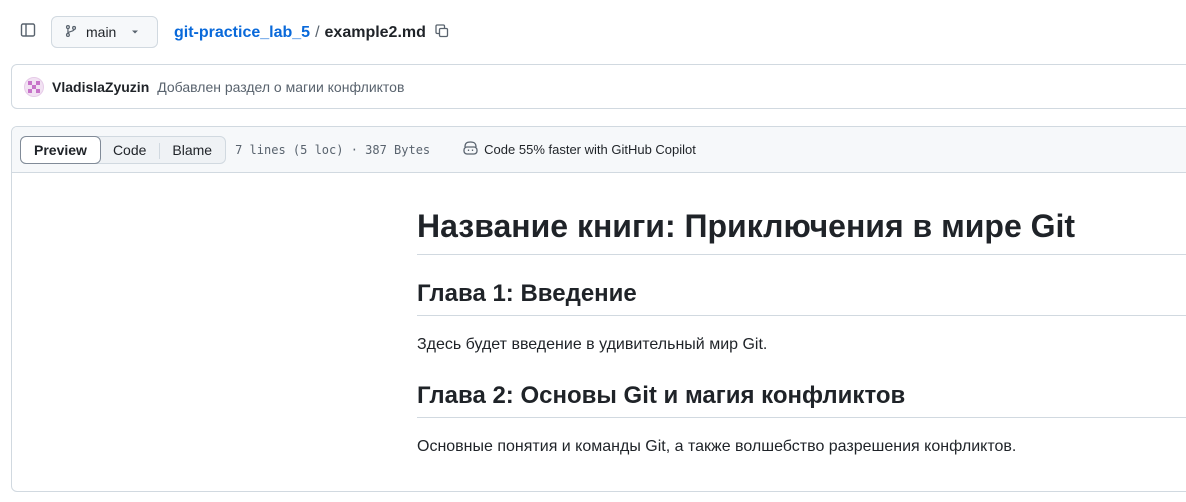 This screenshot has height=502, width=1186. I want to click on chapter-1-heading: Глава 1: Введение, so click(801, 297).